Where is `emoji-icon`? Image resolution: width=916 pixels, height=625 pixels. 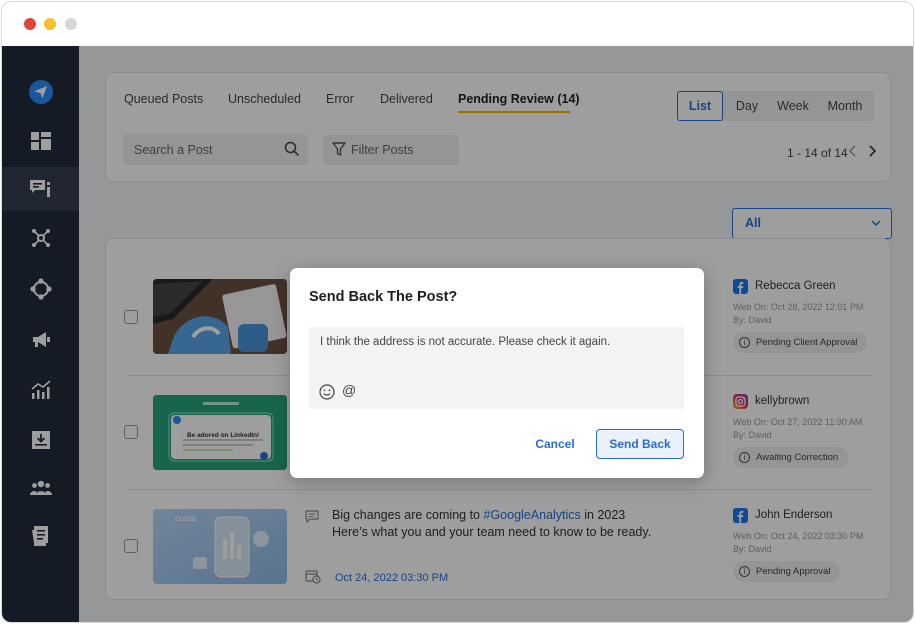 emoji-icon is located at coordinates (327, 392).